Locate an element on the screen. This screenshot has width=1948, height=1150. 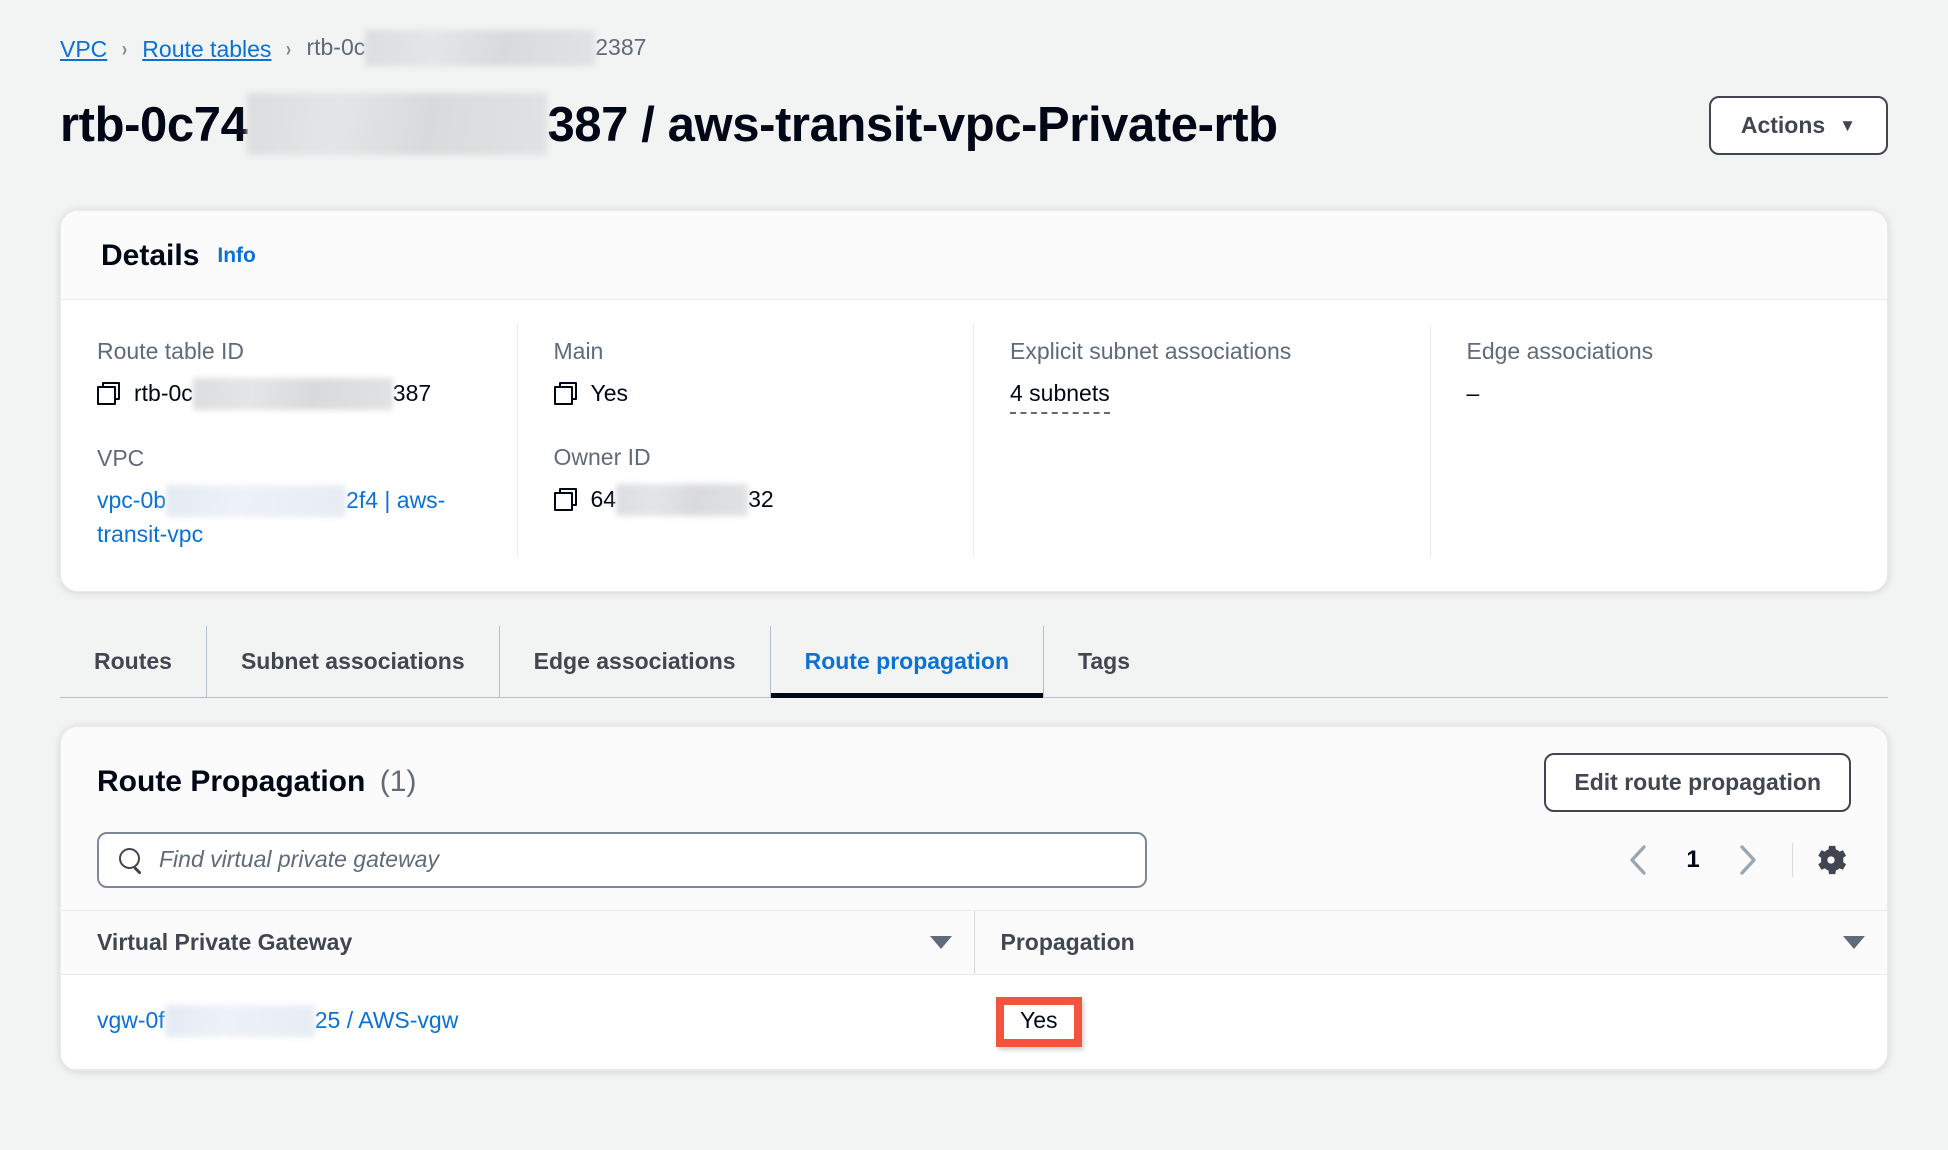
field-label: Route table ID is located at coordinates (171, 351).